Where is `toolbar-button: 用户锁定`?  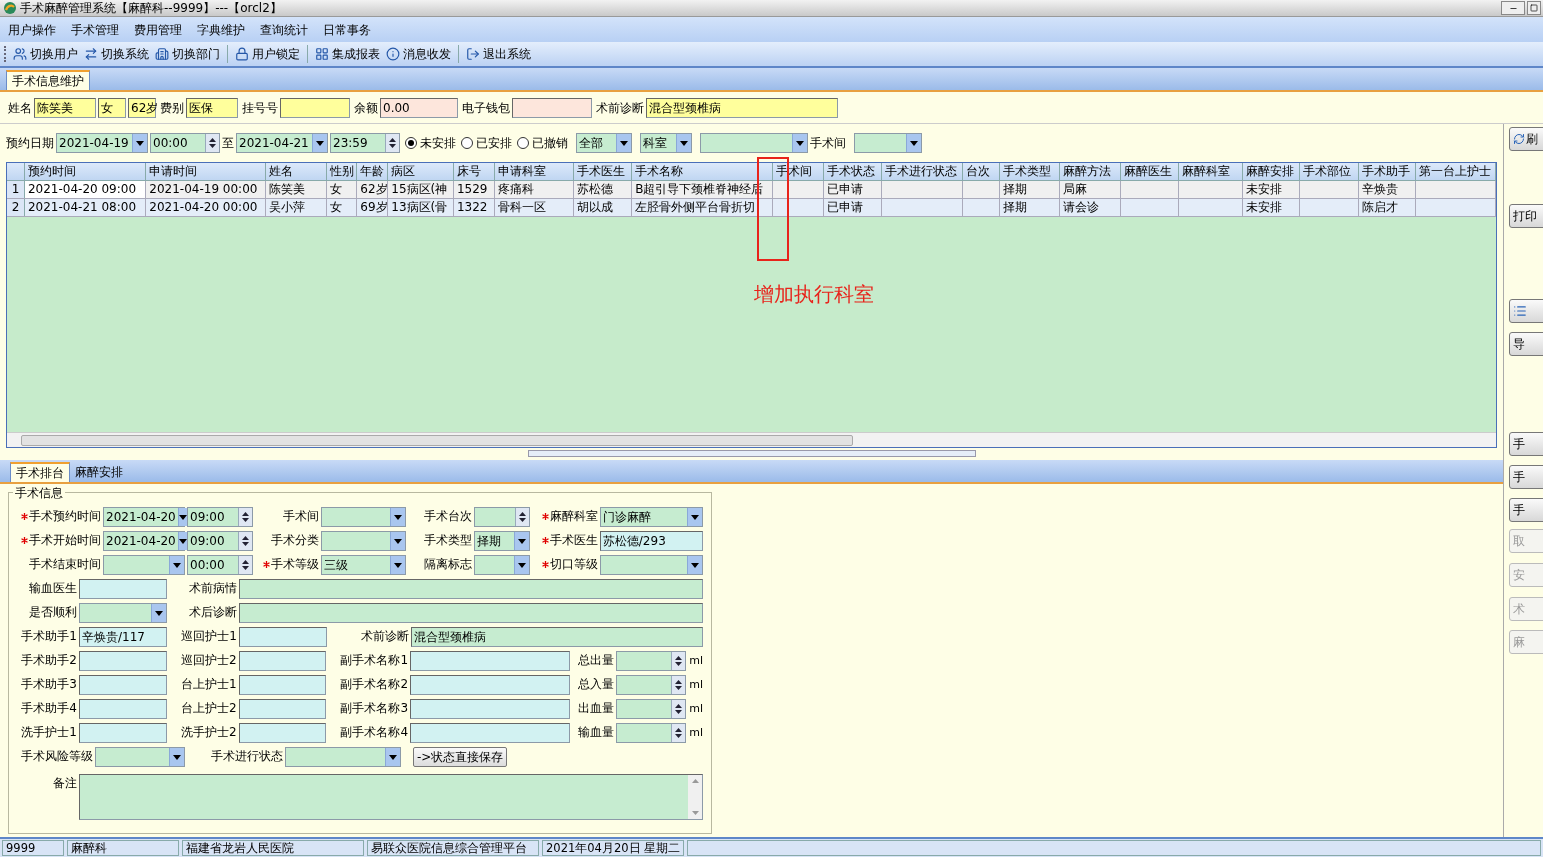
toolbar-button: 用户锁定 is located at coordinates (267, 54).